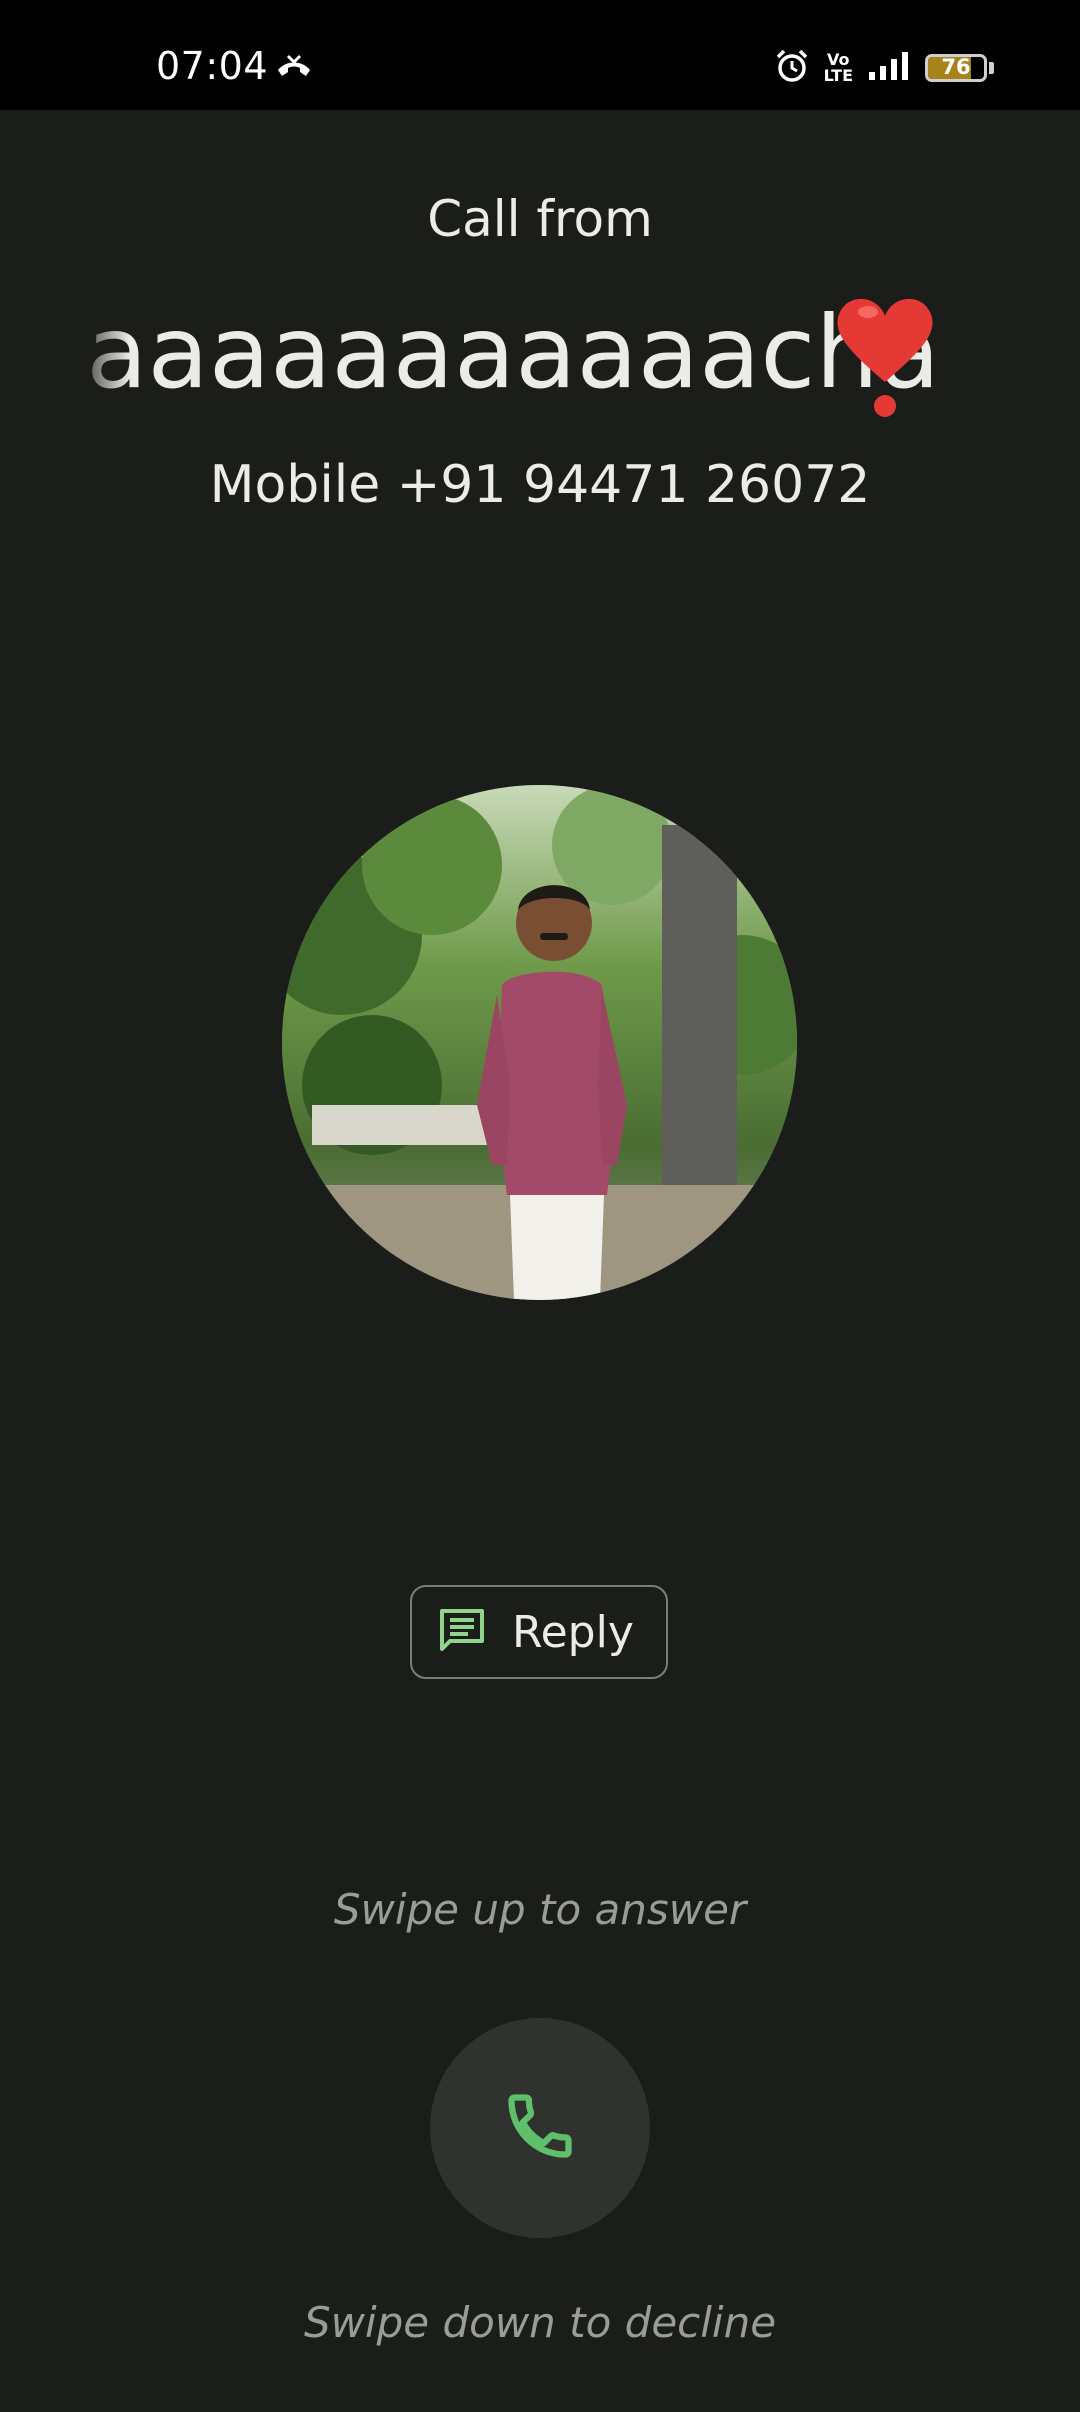 This screenshot has width=1080, height=2412. I want to click on message-icon, so click(462, 1632).